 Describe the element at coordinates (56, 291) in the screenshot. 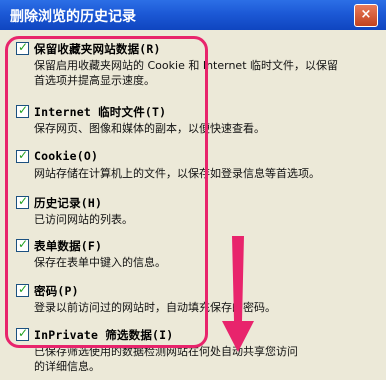

I see `option-label: 密码(P)` at that location.